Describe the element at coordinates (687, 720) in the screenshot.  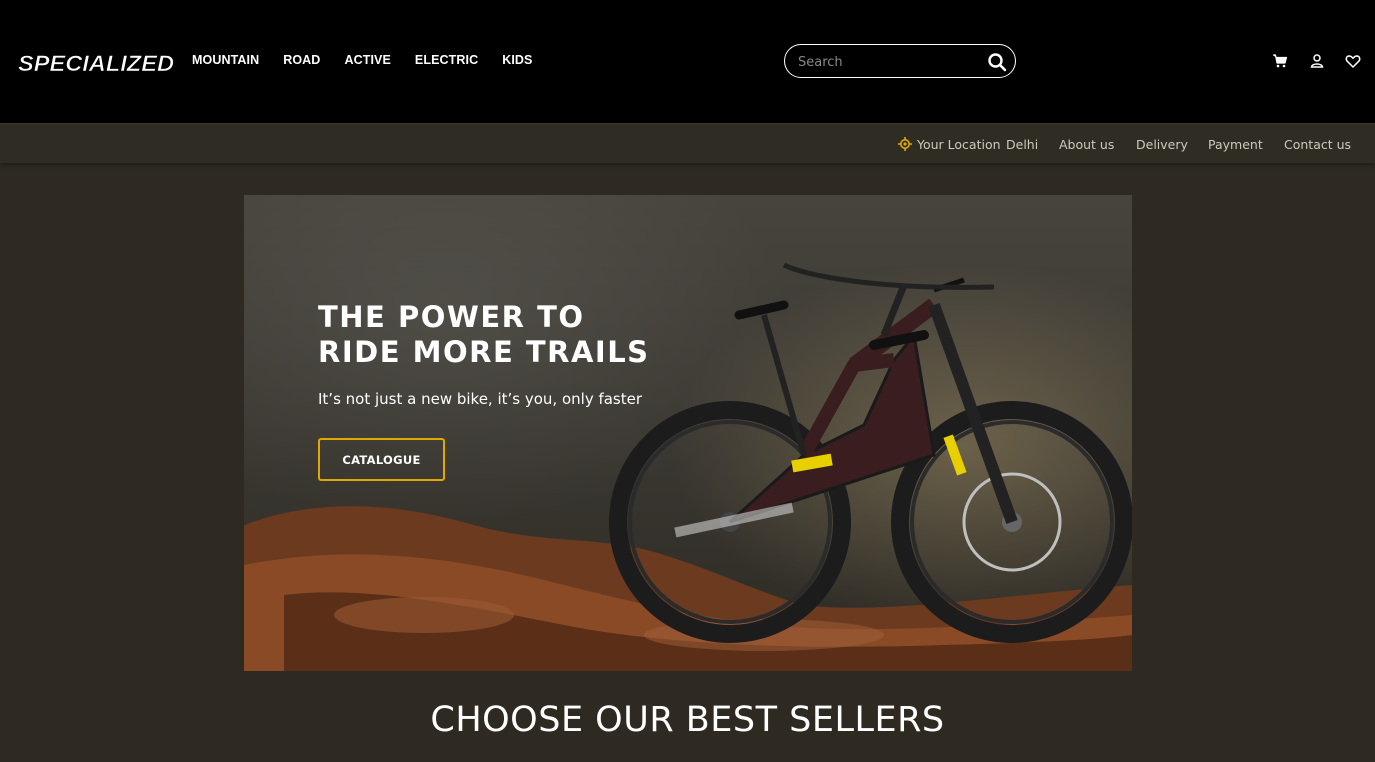
I see `best-sellers-heading: CHOOSE OUR BEST SELLERS` at that location.